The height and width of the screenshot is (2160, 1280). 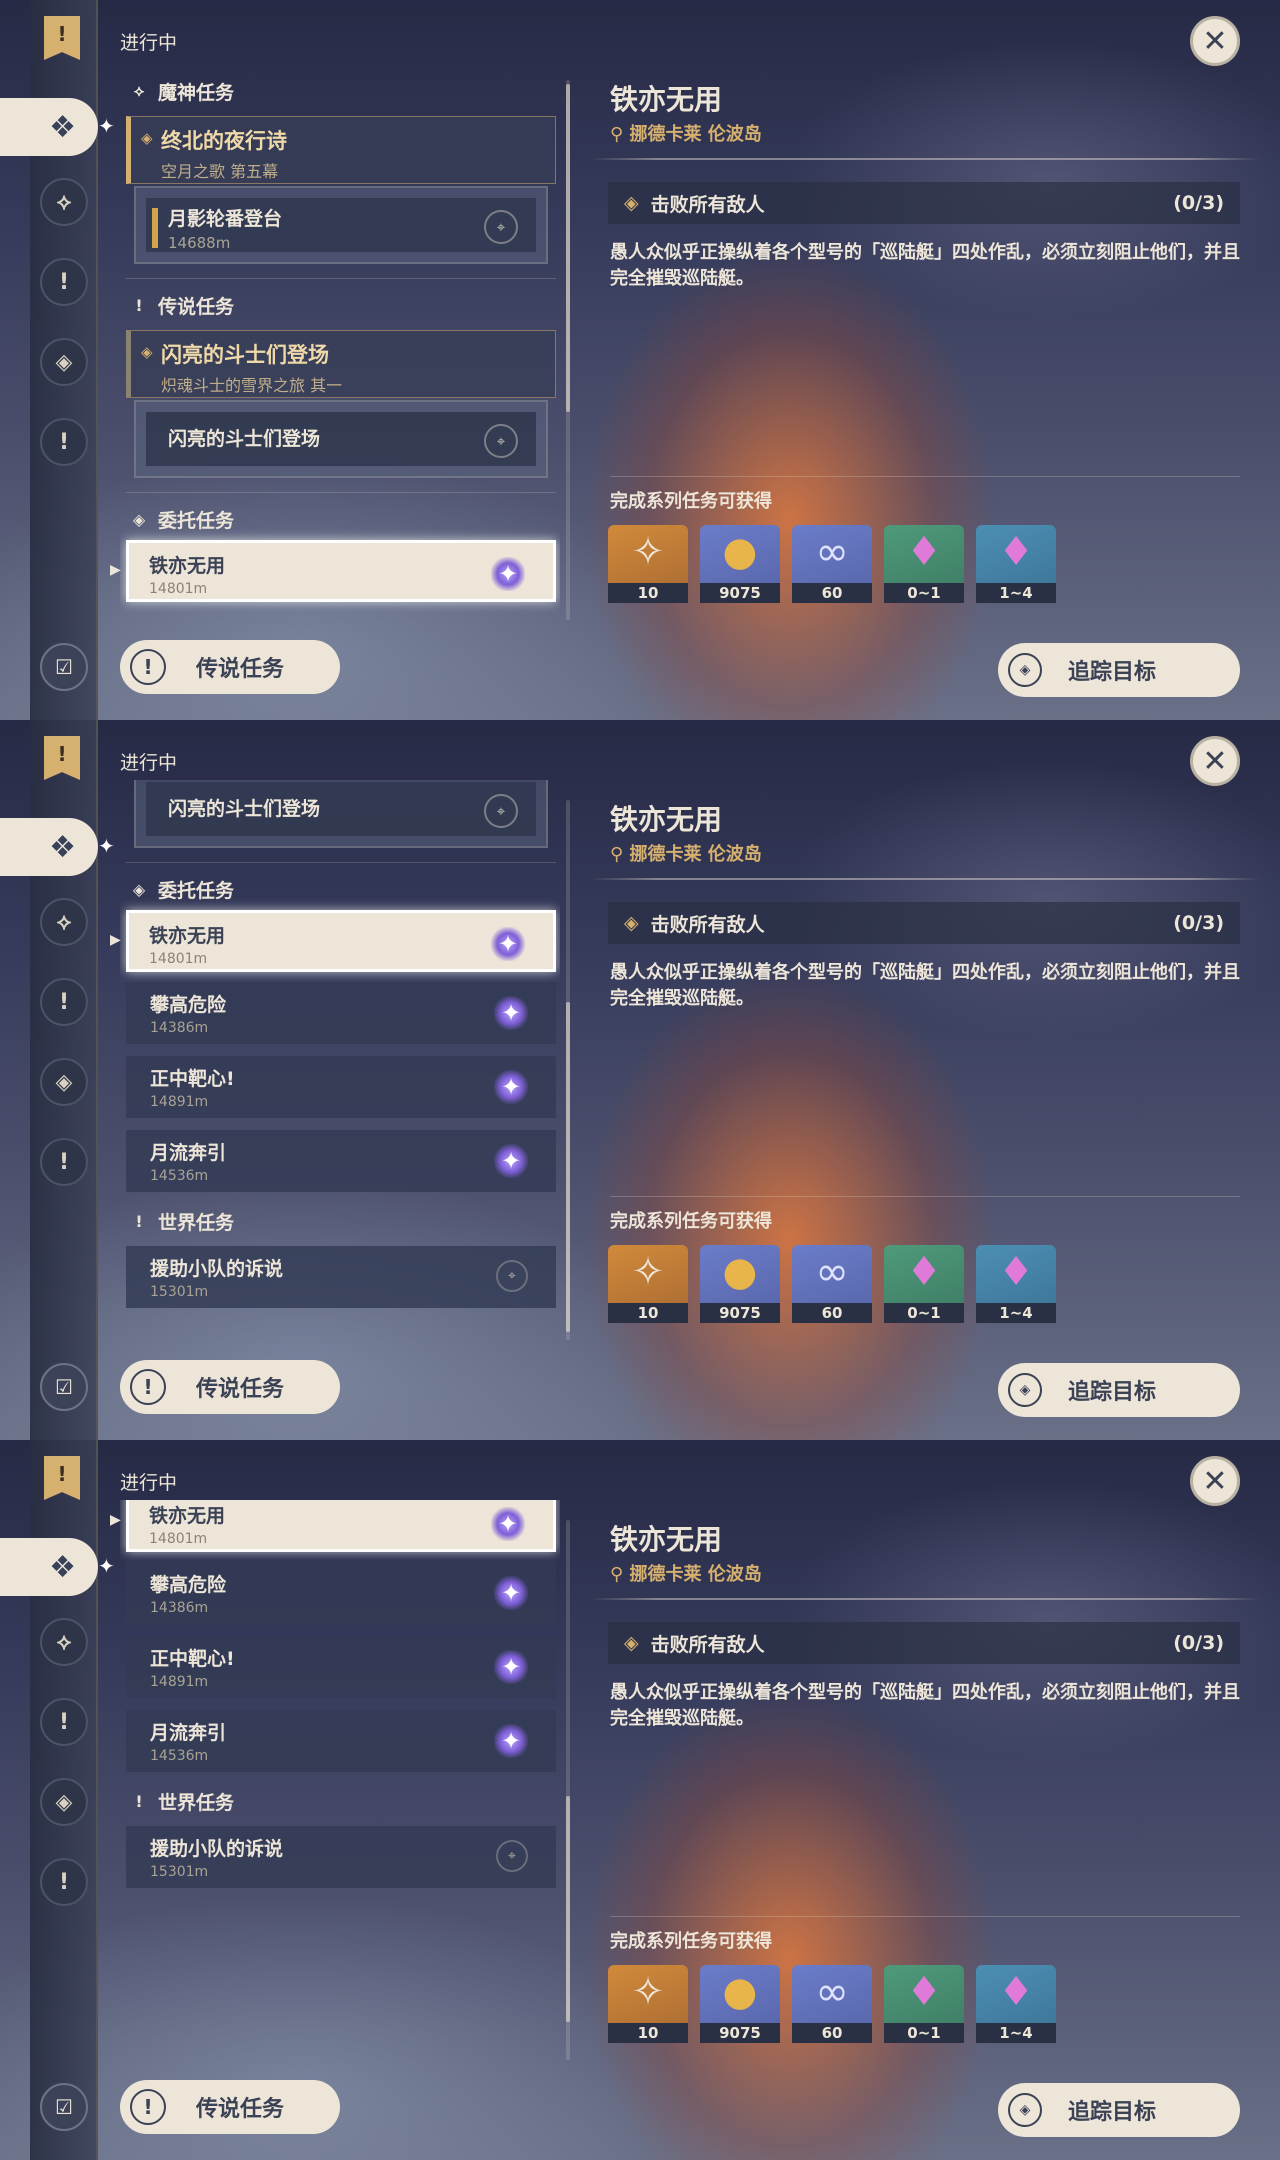 I want to click on close-icon: ✕, so click(x=1215, y=1481).